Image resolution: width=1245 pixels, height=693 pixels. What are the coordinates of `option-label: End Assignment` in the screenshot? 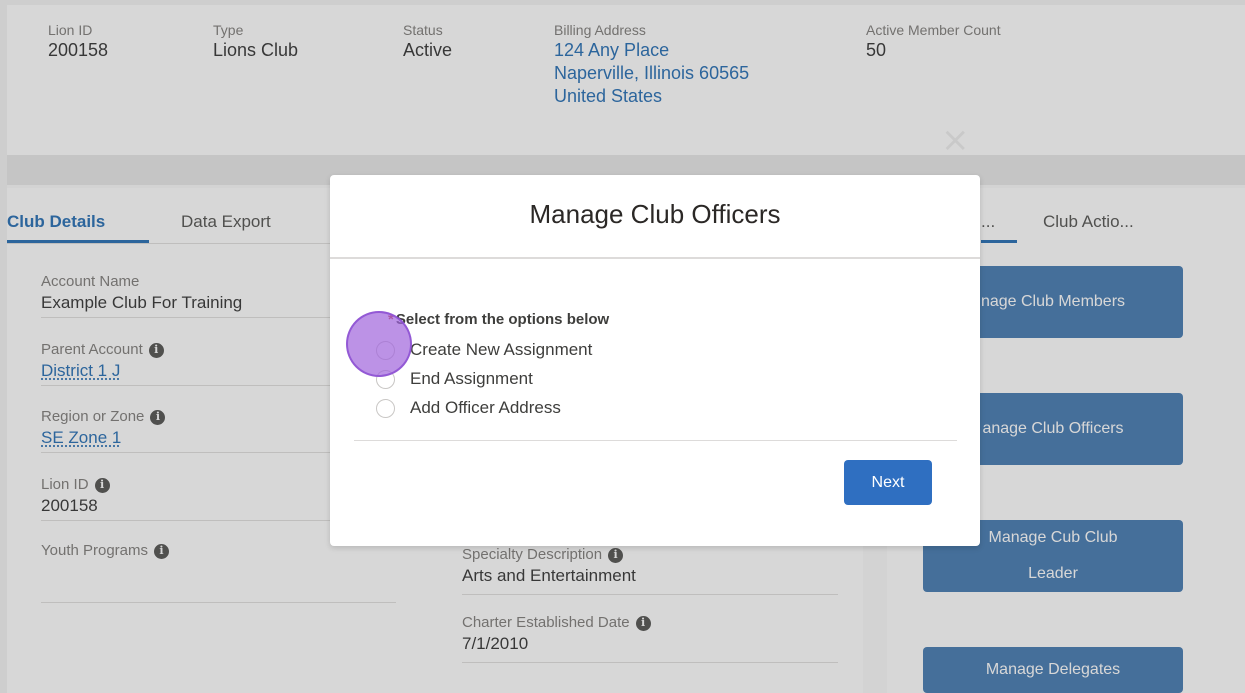 It's located at (471, 378).